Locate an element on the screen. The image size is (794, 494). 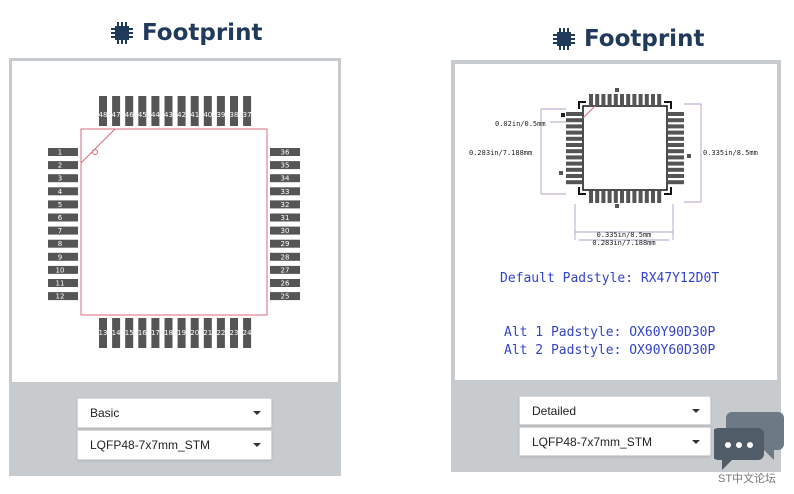
pad-right-25: 25 is located at coordinates (285, 296).